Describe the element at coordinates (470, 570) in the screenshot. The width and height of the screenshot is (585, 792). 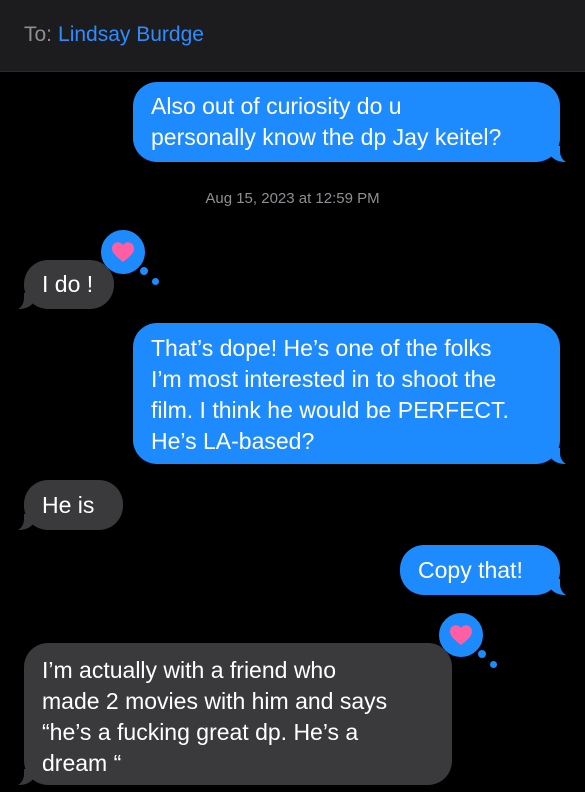
I see `message-text: Copy that!` at that location.